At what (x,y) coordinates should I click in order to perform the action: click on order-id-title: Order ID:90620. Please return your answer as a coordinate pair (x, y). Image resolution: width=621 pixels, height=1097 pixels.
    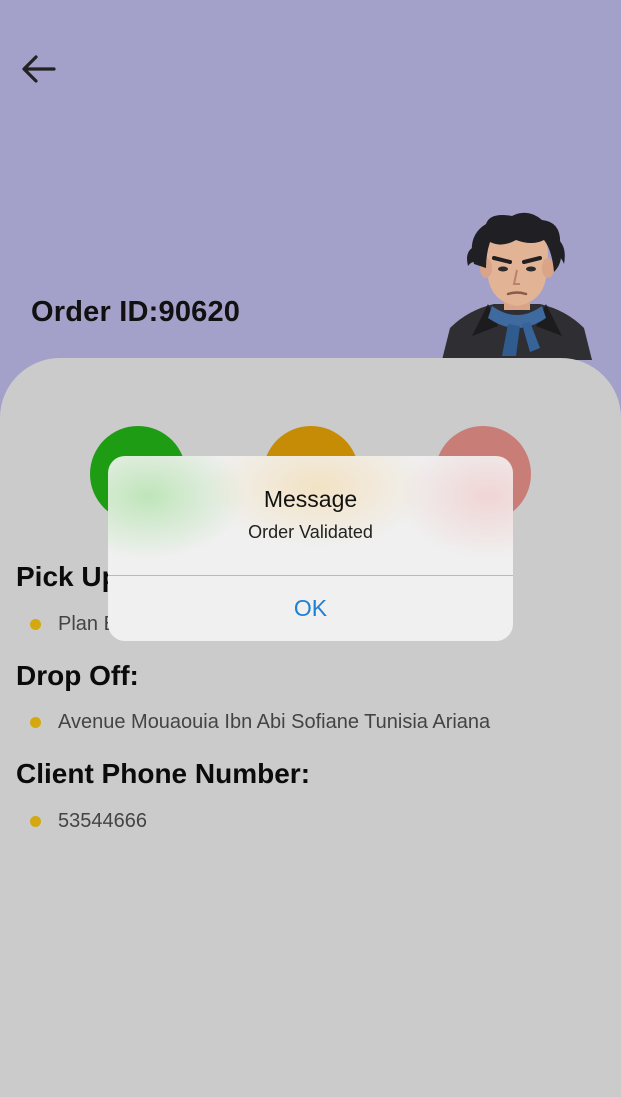
    Looking at the image, I should click on (136, 312).